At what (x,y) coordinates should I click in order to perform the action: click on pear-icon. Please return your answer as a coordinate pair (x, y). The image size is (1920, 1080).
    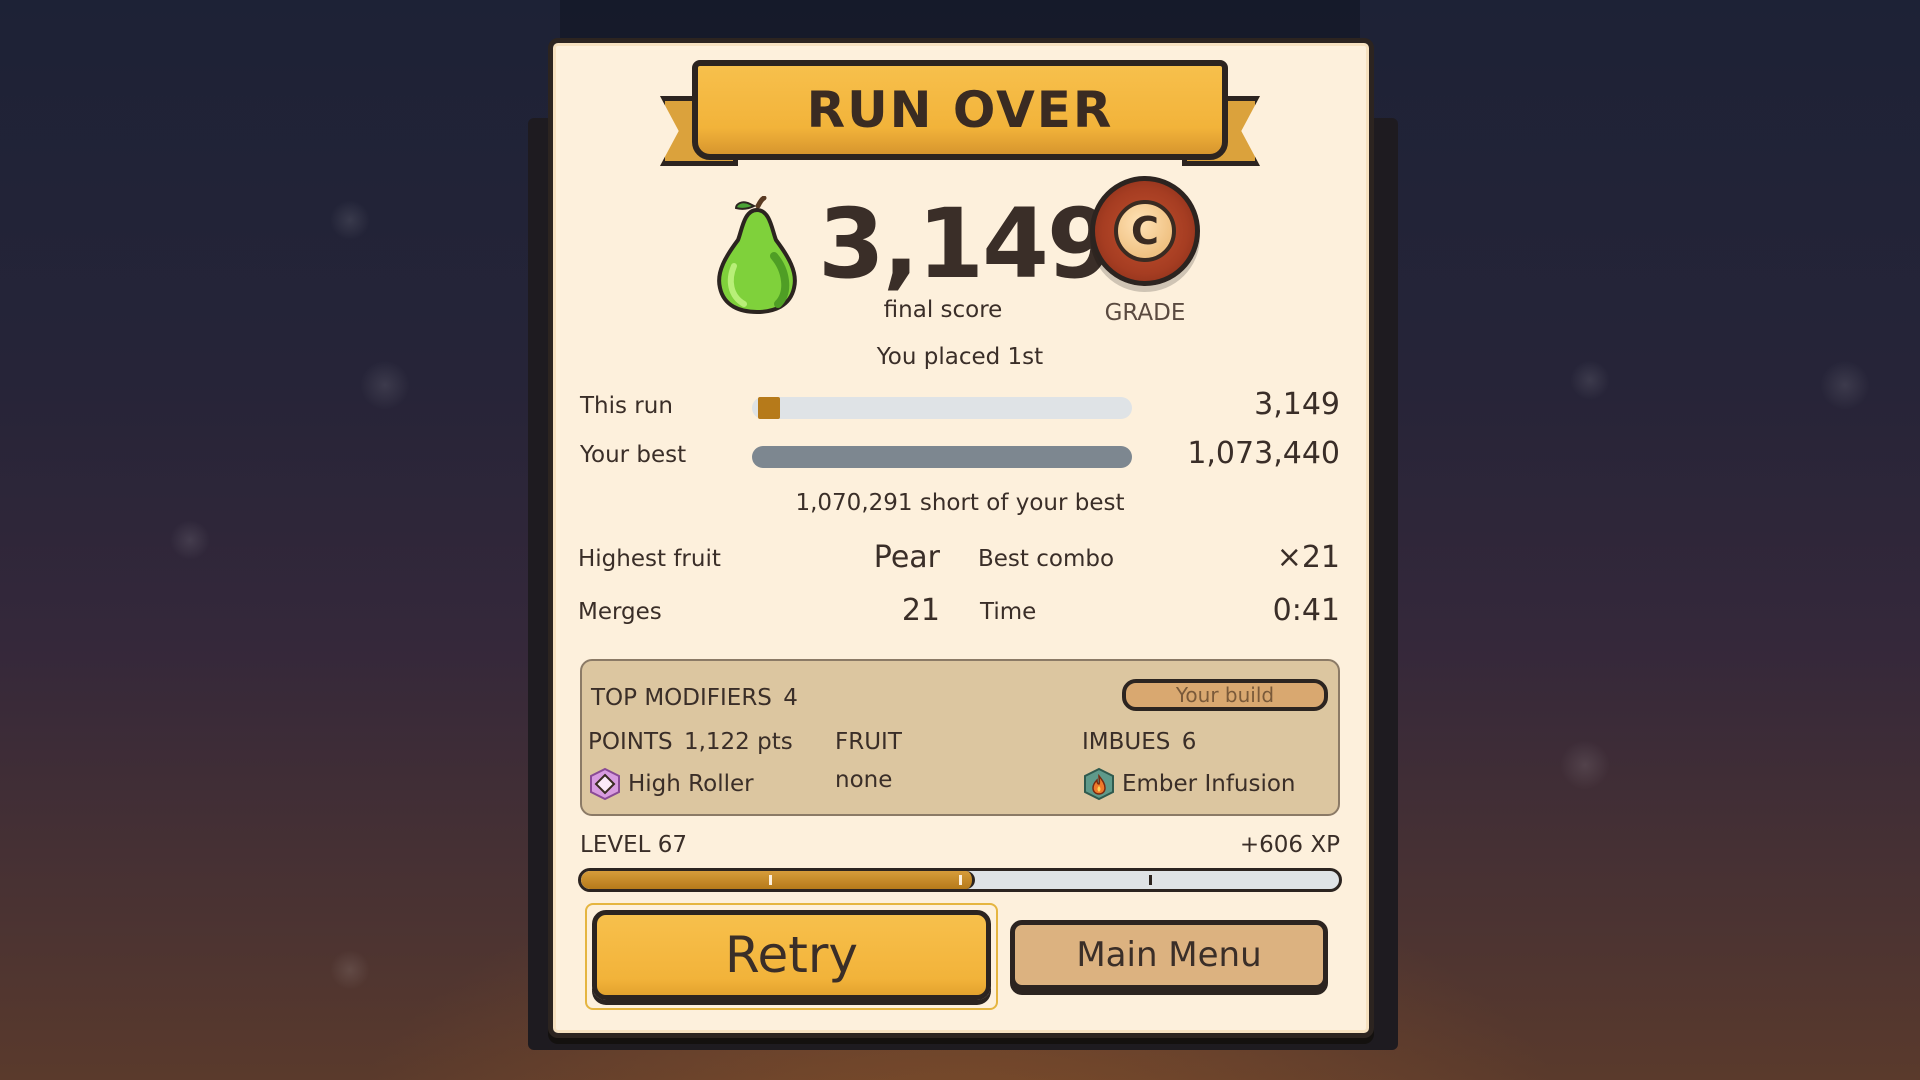
    Looking at the image, I should click on (757, 255).